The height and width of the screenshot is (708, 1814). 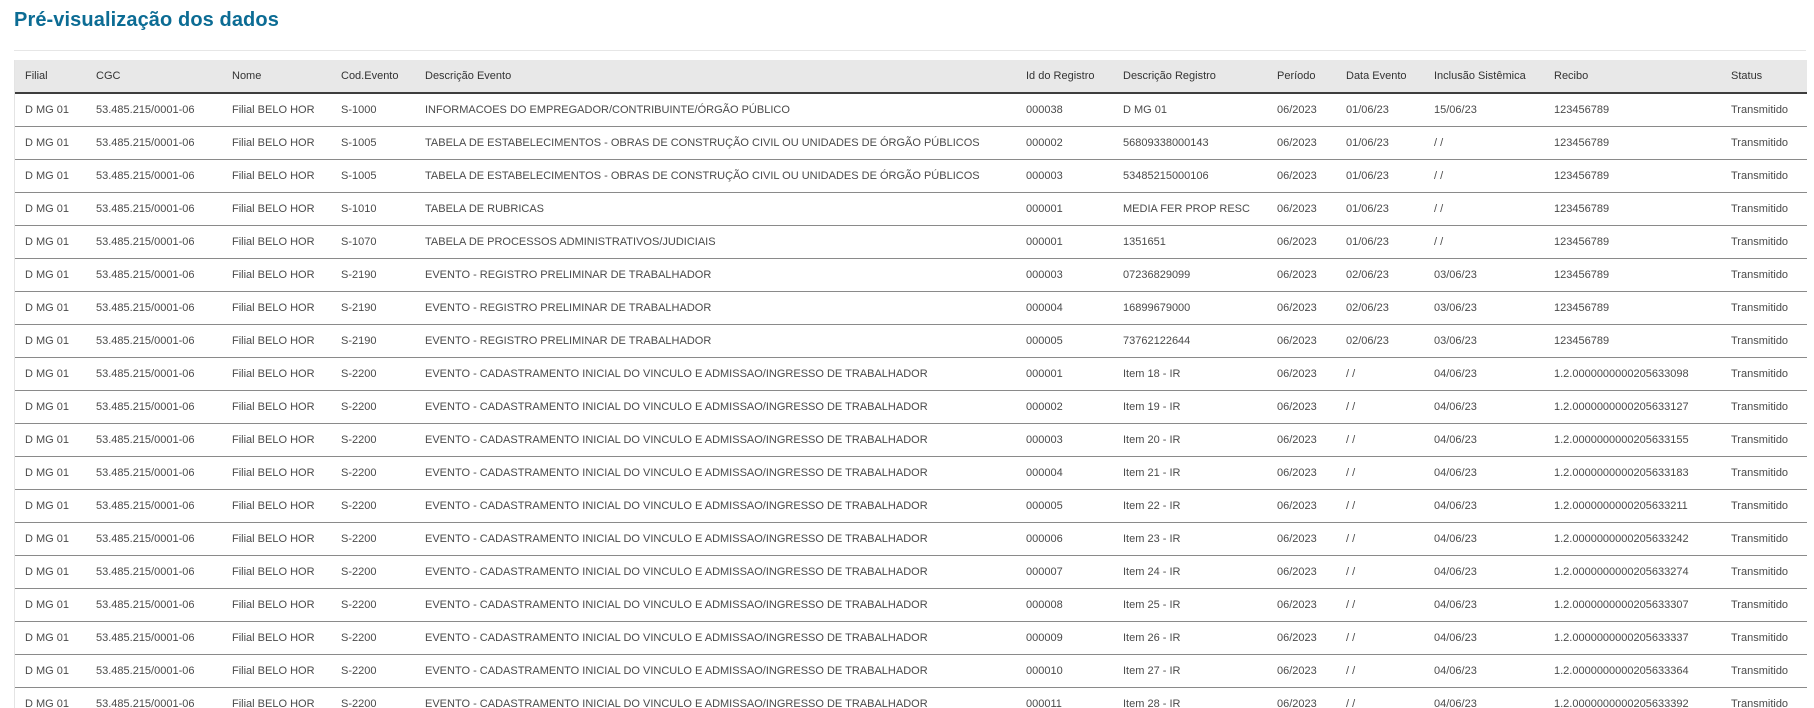 What do you see at coordinates (1190, 110) in the screenshot?
I see `cell-descricao-registro: D MG 01` at bounding box center [1190, 110].